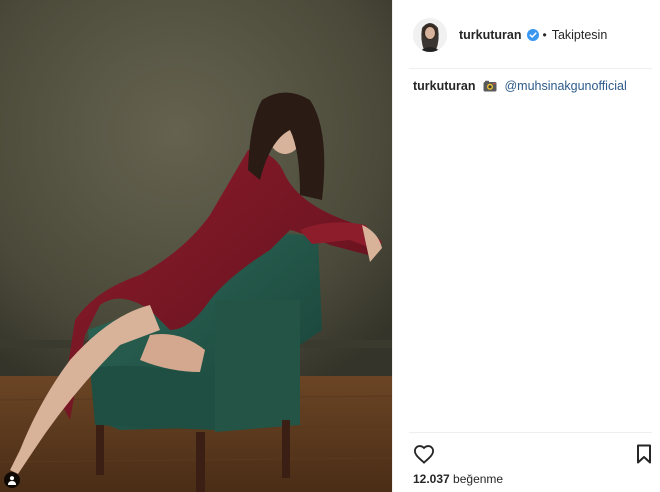 The image size is (660, 492). I want to click on likes-label: beğenme, so click(478, 479).